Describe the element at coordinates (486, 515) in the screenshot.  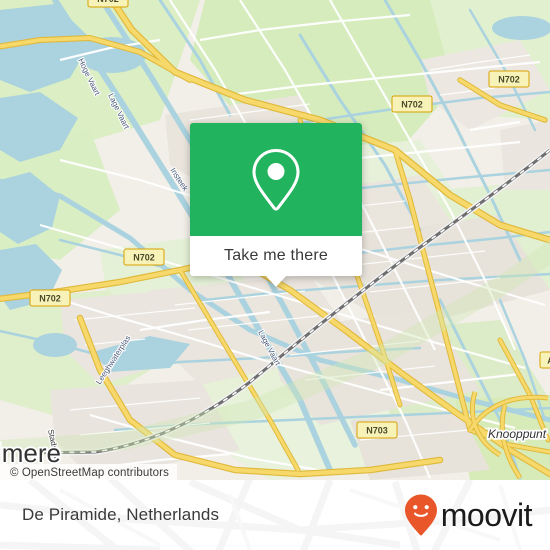
I see `moovit-wordmark: moovit` at that location.